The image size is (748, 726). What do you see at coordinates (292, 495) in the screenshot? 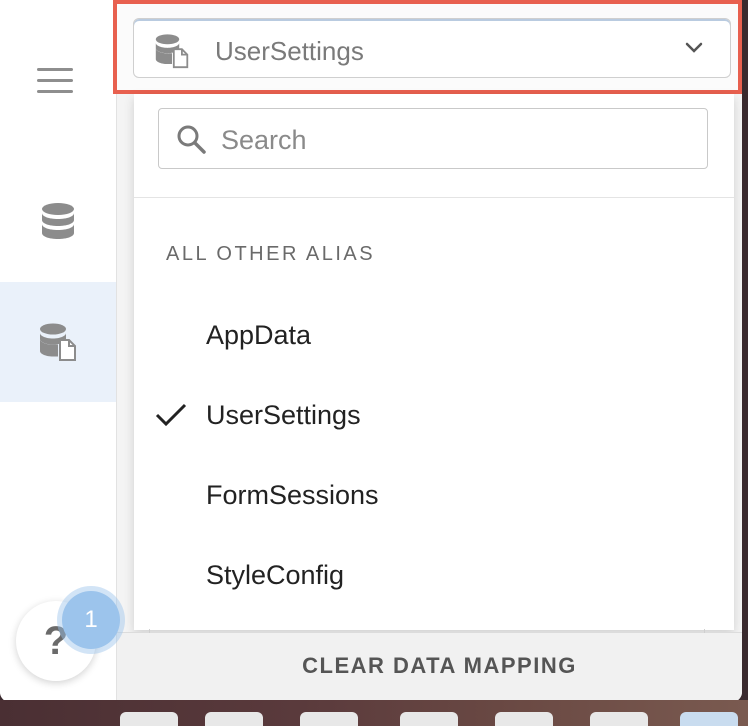
I see `option-label: FormSessions` at bounding box center [292, 495].